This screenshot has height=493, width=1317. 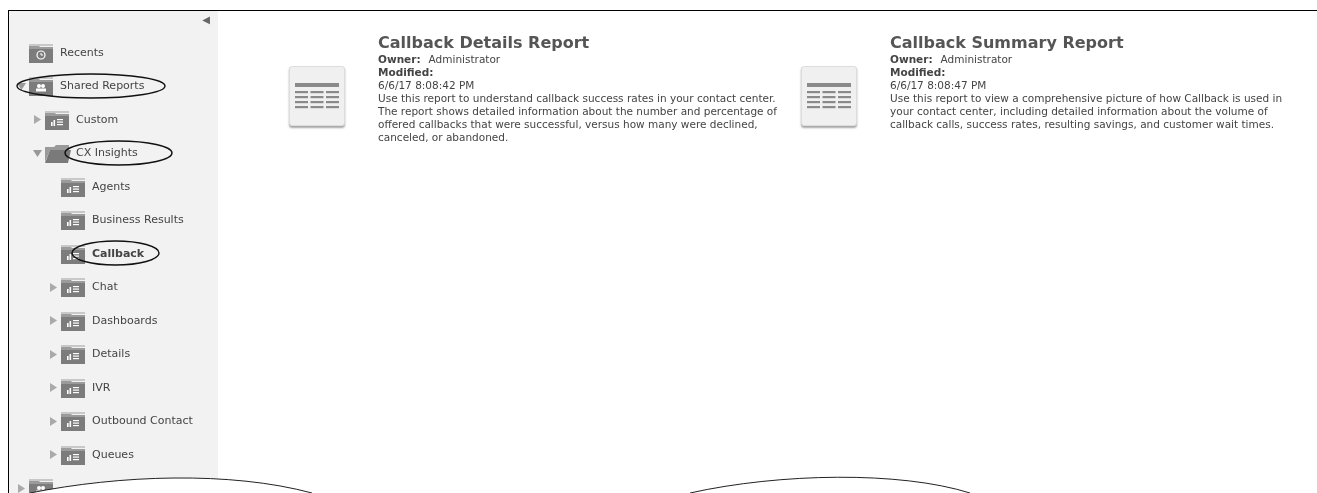 What do you see at coordinates (578, 43) in the screenshot?
I see `report-title: Callback Details Report` at bounding box center [578, 43].